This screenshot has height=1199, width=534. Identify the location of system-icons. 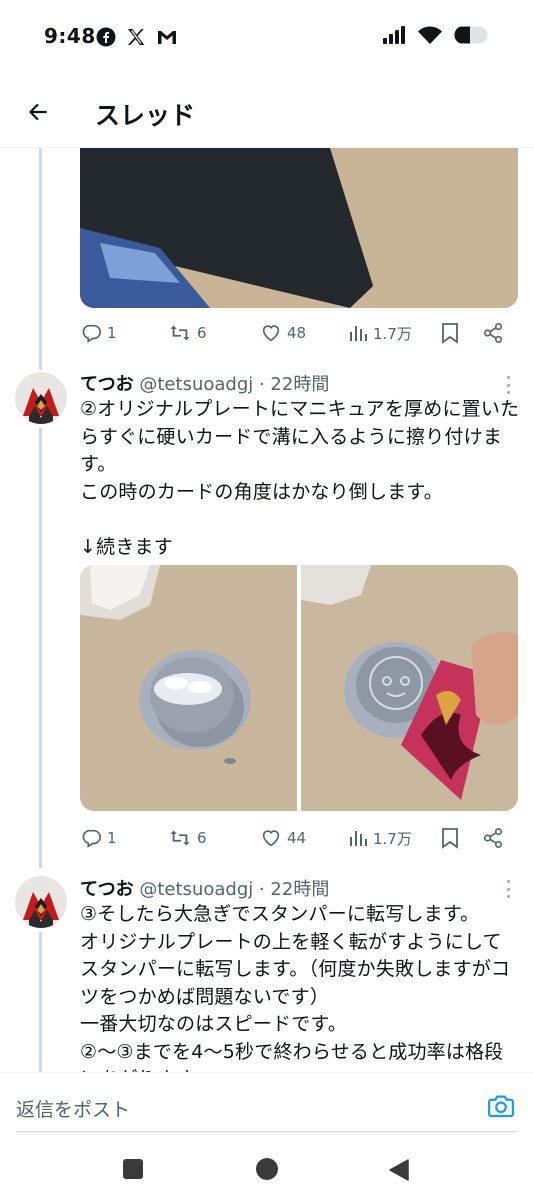
(436, 35).